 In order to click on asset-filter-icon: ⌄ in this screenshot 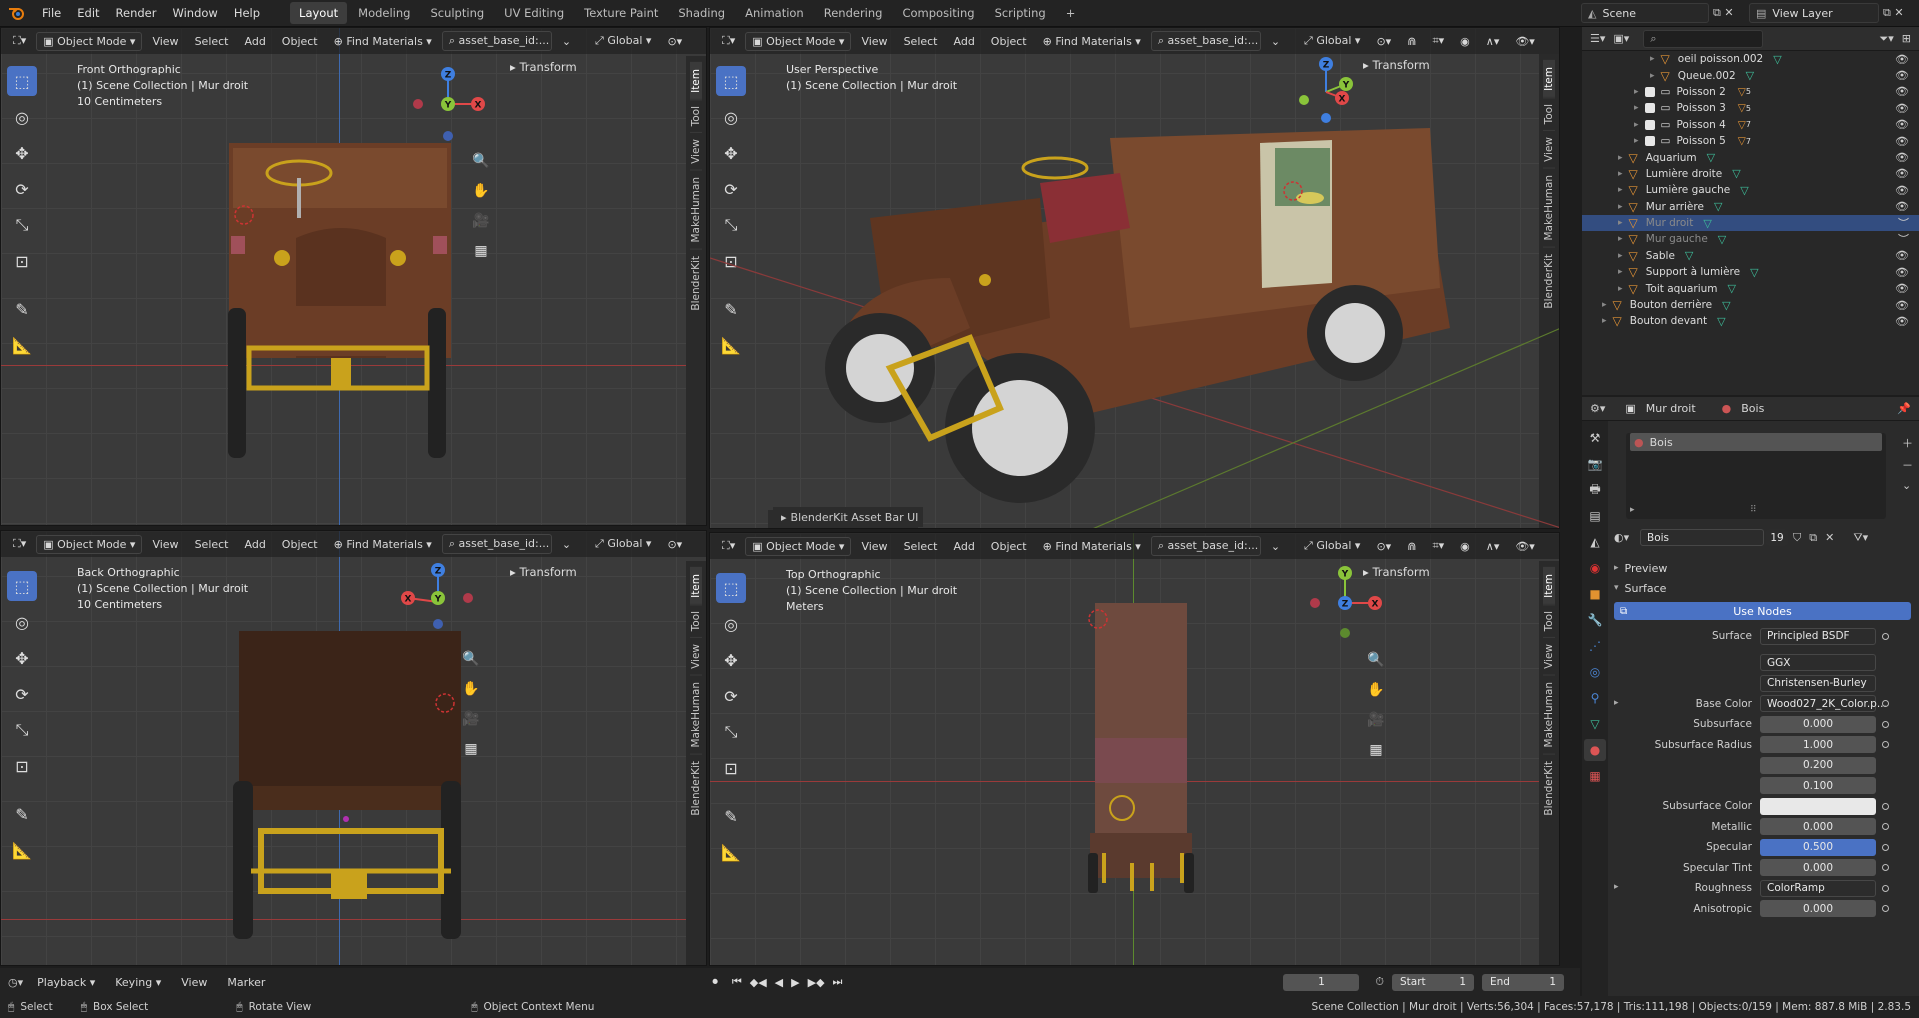, I will do `click(566, 544)`.